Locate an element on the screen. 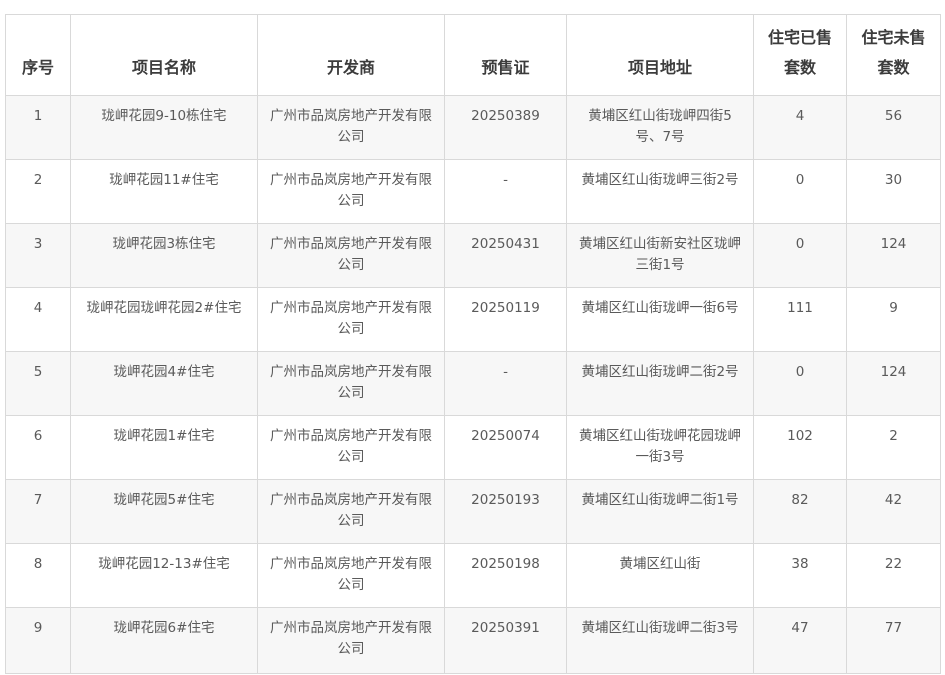  cell-unsold-units: 9 is located at coordinates (893, 319).